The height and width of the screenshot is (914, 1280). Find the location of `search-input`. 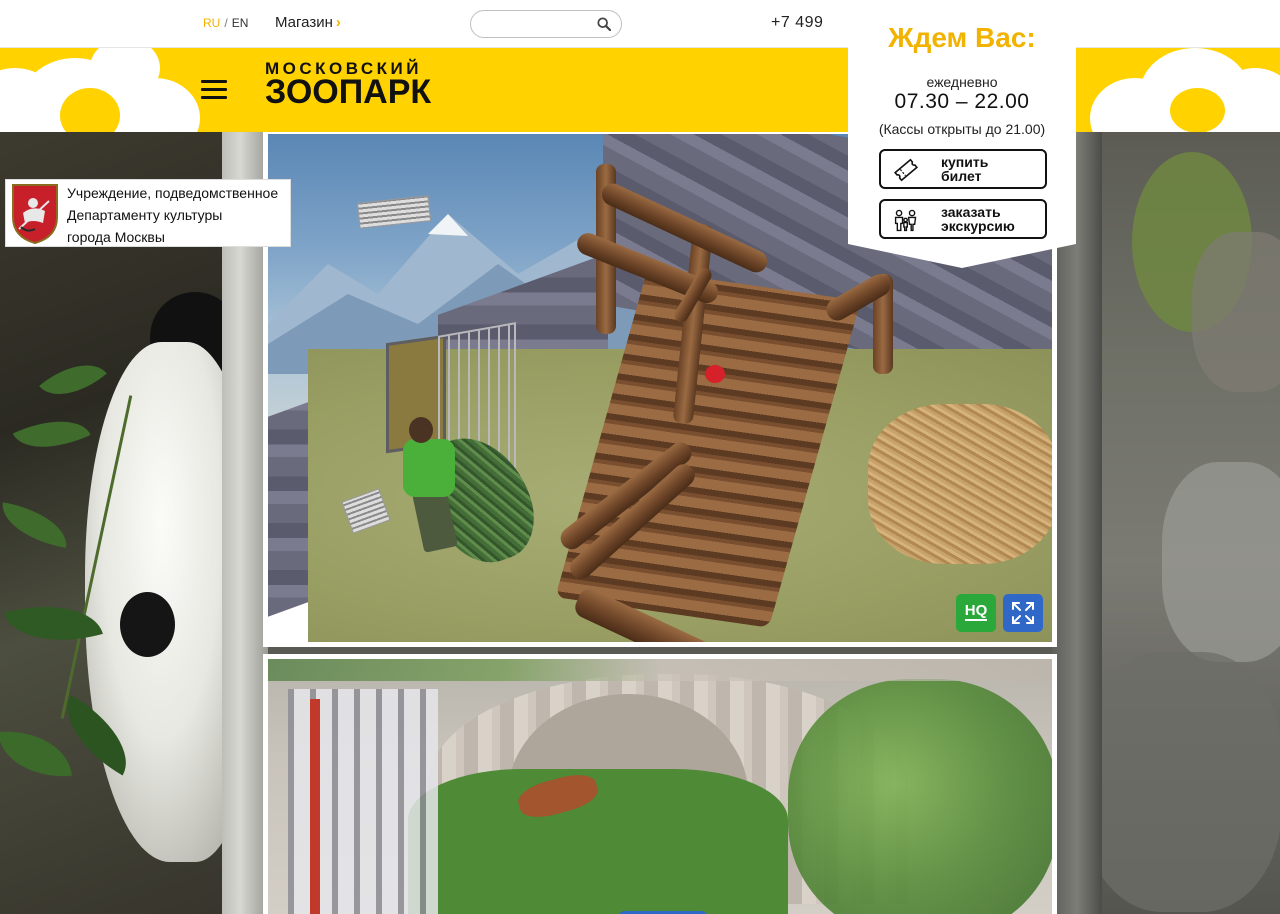

search-input is located at coordinates (538, 24).